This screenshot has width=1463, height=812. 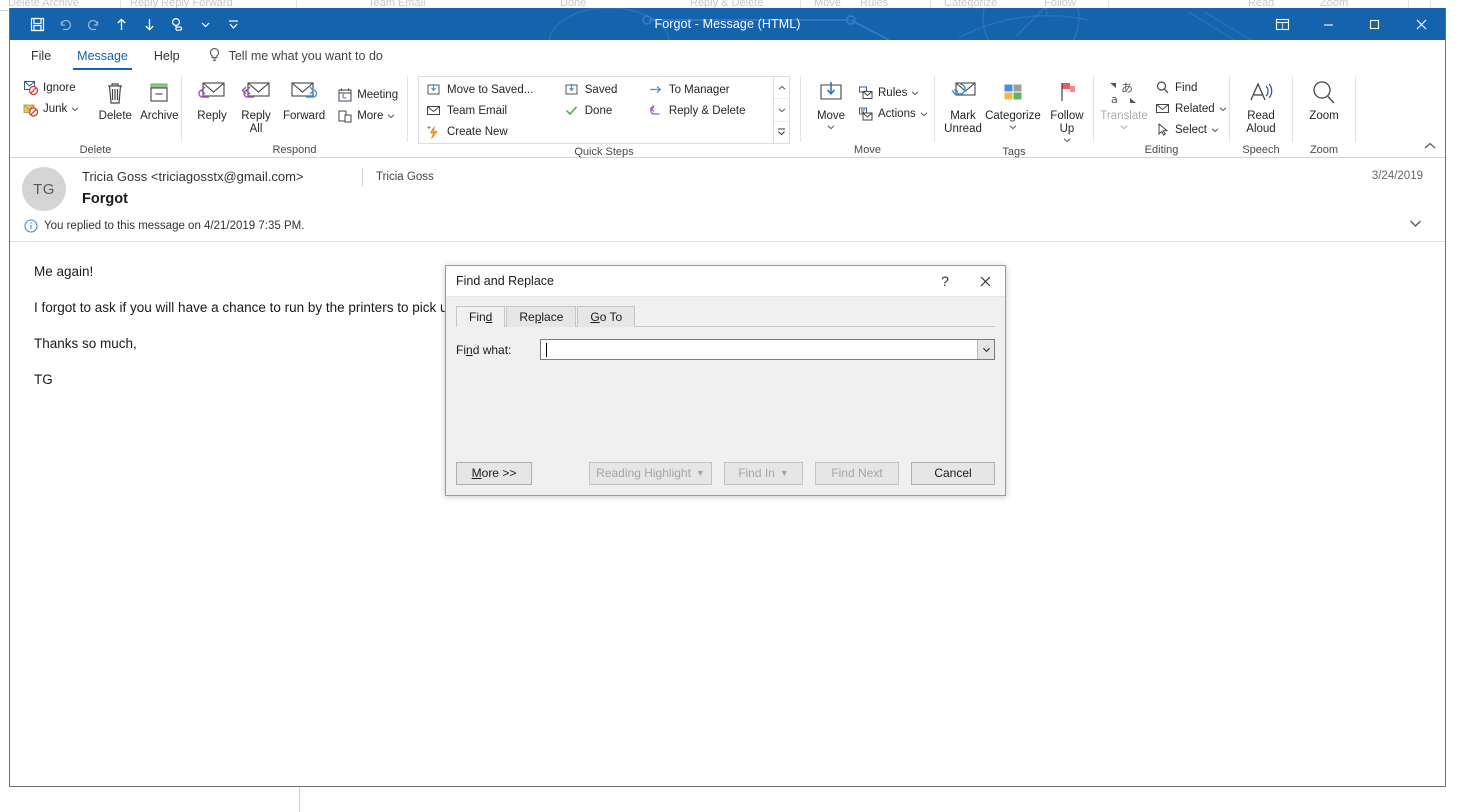 I want to click on window-controls, so click(x=1352, y=24).